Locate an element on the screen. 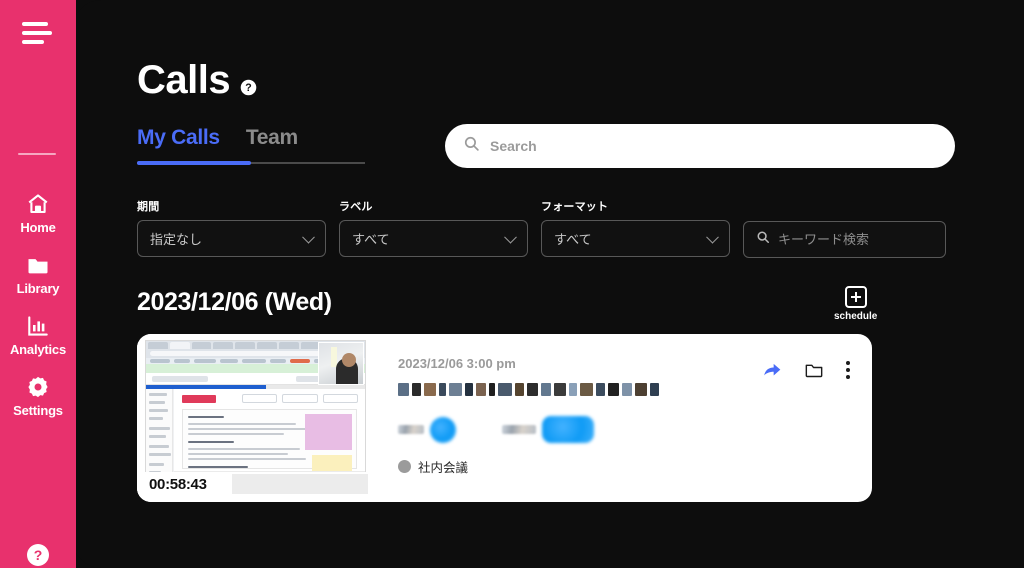 The width and height of the screenshot is (1024, 568). share-arrow-icon is located at coordinates (772, 370).